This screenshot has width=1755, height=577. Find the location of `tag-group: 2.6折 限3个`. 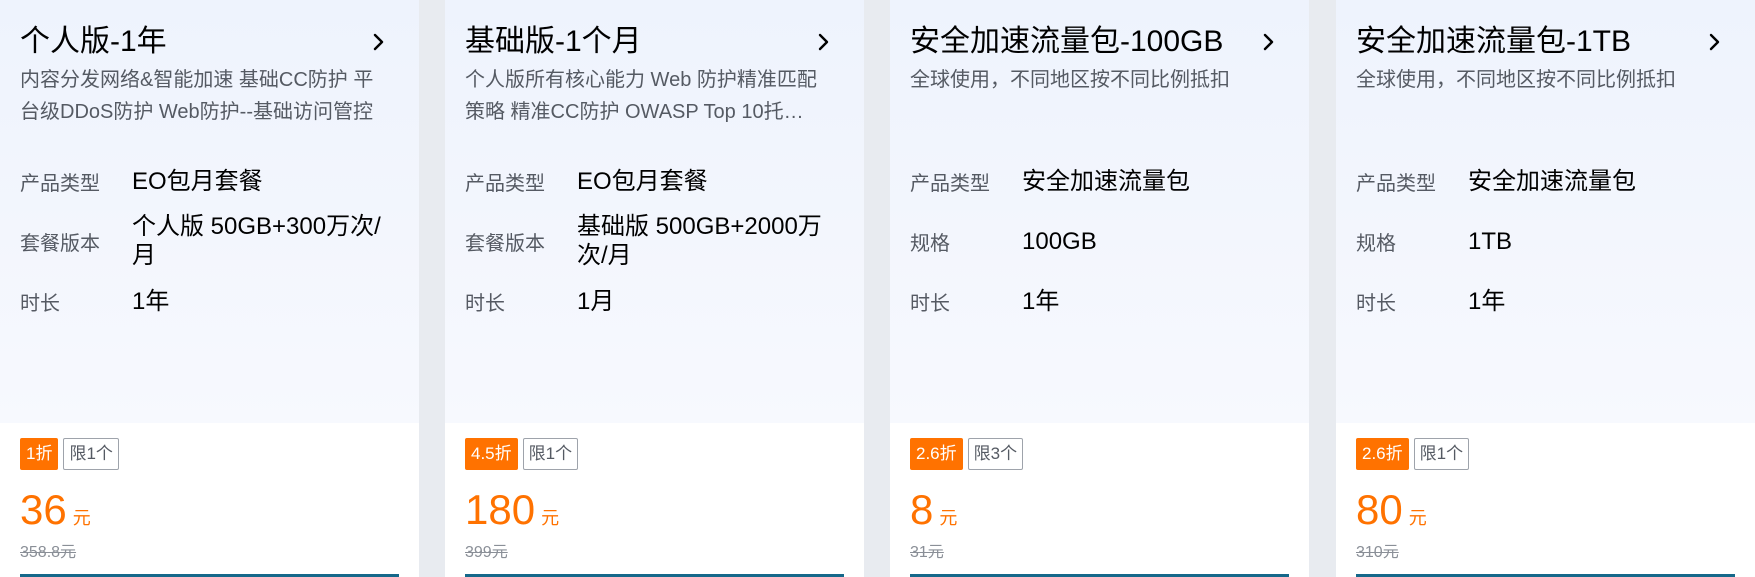

tag-group: 2.6折 限3个 is located at coordinates (967, 454).